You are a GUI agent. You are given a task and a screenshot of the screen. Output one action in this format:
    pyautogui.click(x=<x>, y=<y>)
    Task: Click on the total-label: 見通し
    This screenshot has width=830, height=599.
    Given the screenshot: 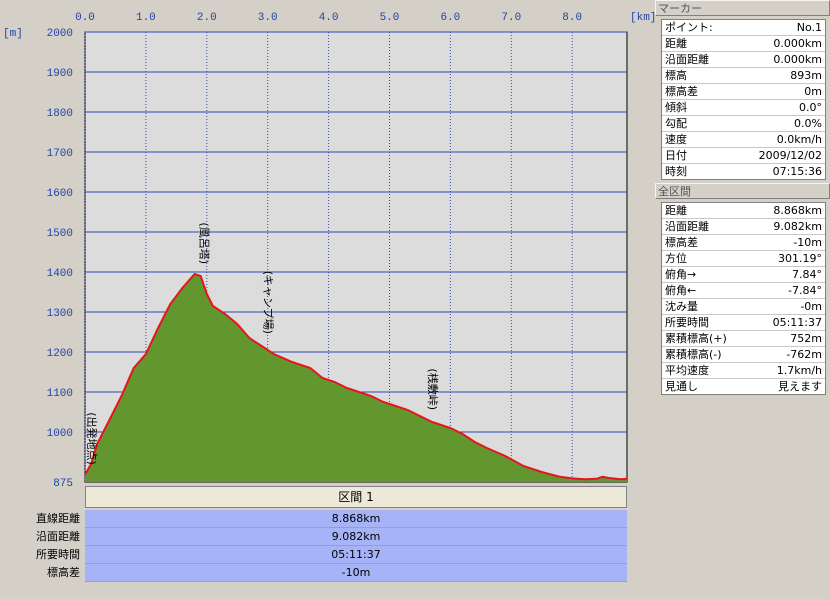 What is the action you would take?
    pyautogui.click(x=681, y=386)
    